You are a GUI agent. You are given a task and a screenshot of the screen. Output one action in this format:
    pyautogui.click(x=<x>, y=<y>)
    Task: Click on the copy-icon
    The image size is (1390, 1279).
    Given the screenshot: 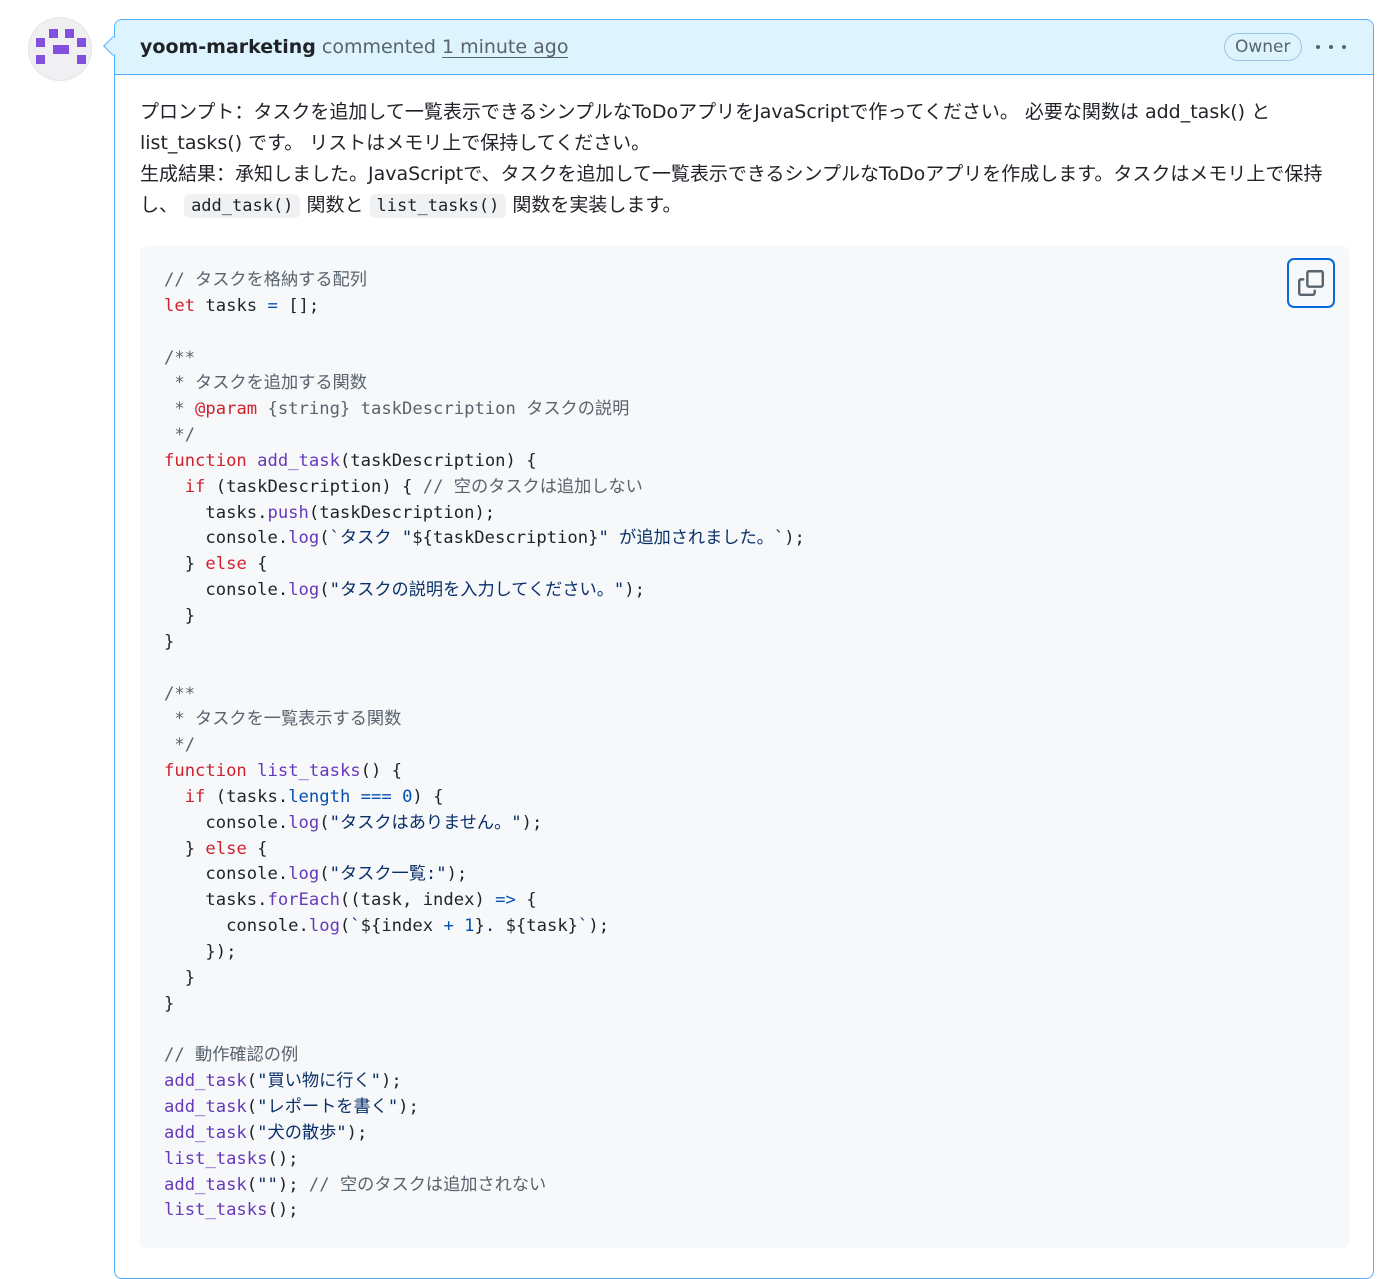 What is the action you would take?
    pyautogui.click(x=1311, y=283)
    